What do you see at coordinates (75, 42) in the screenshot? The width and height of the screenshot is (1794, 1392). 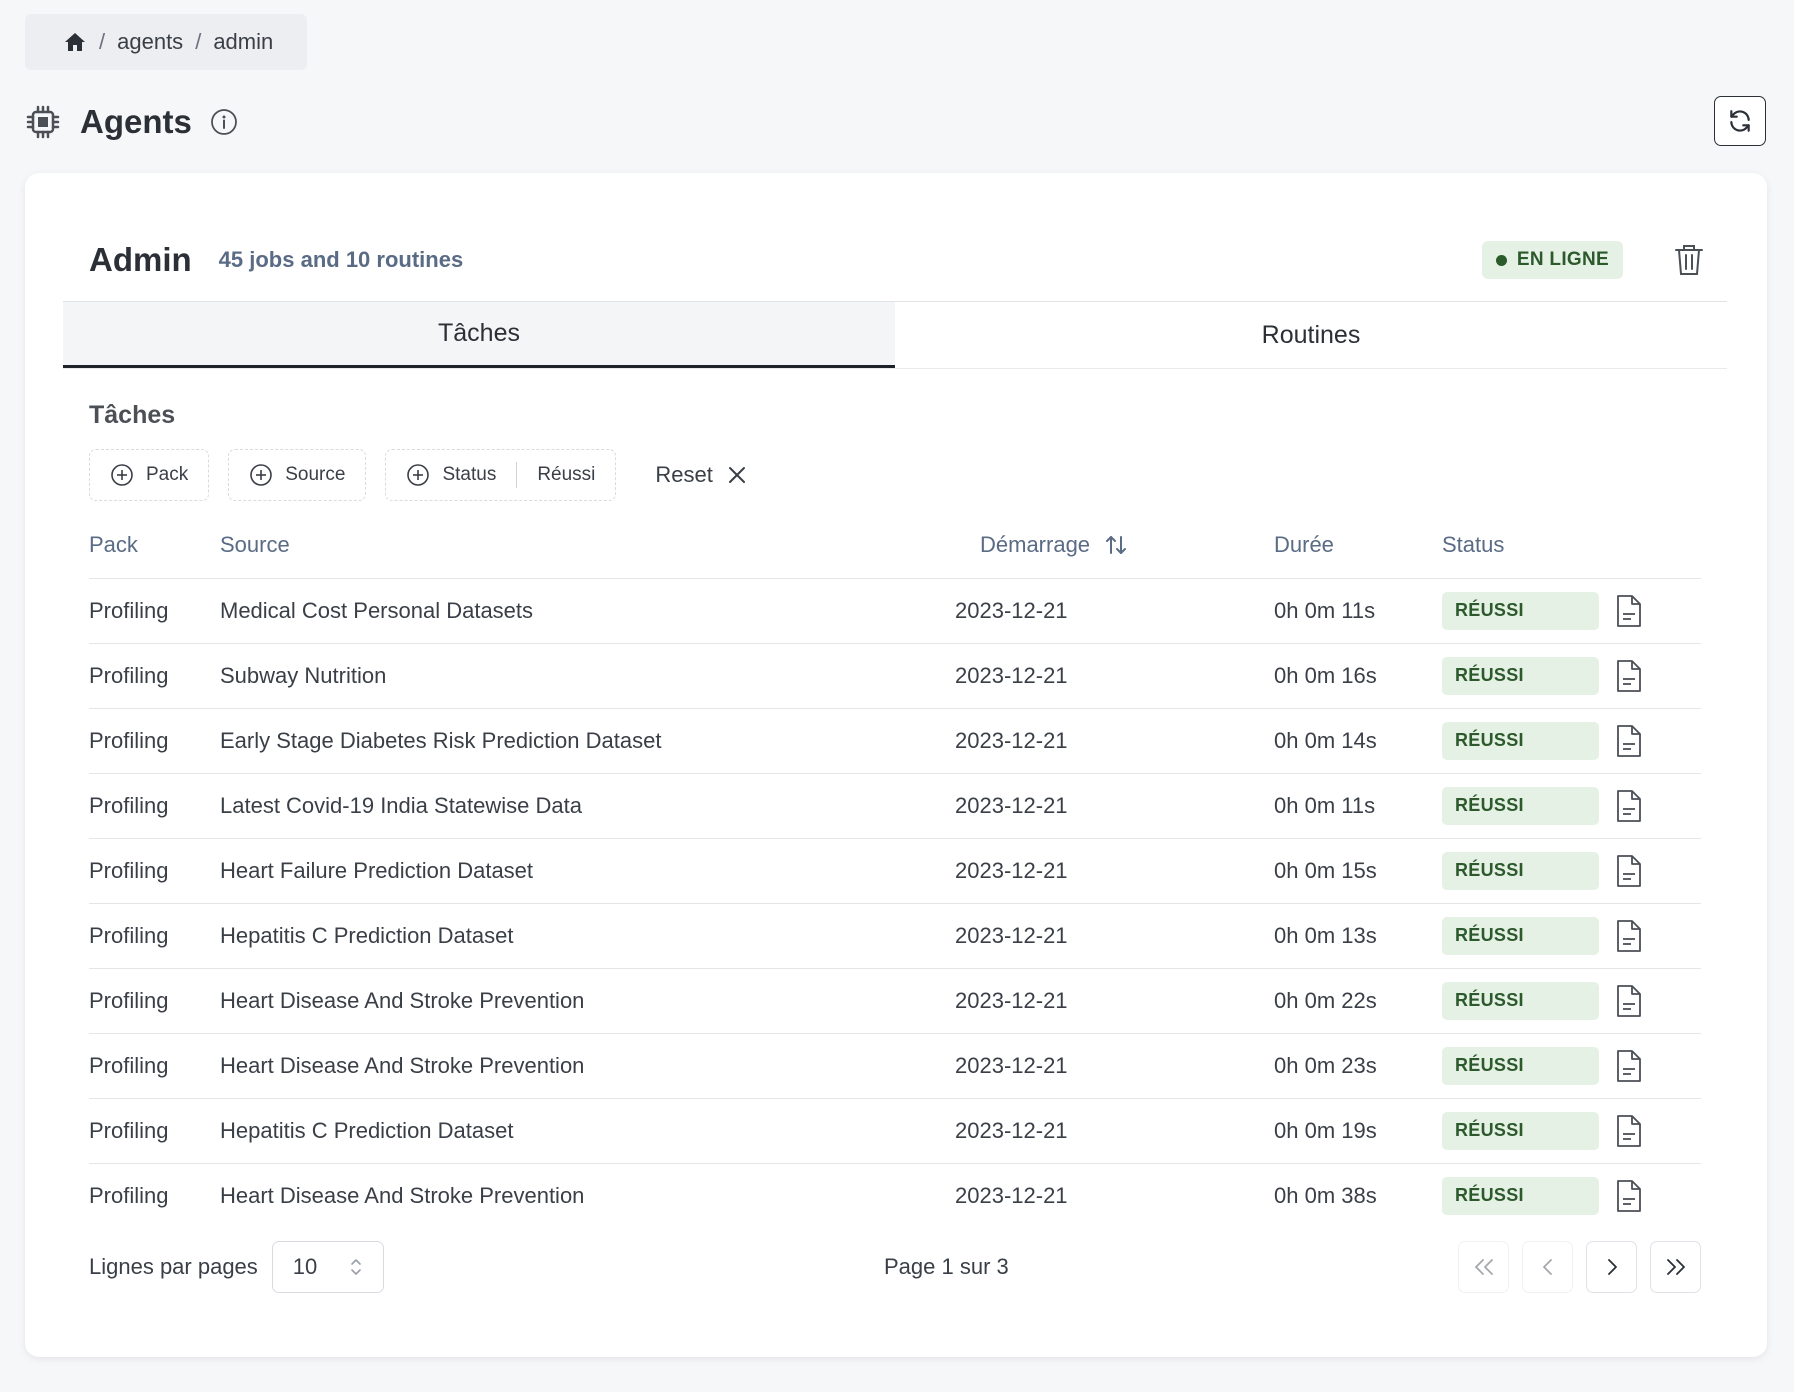 I see `home-icon` at bounding box center [75, 42].